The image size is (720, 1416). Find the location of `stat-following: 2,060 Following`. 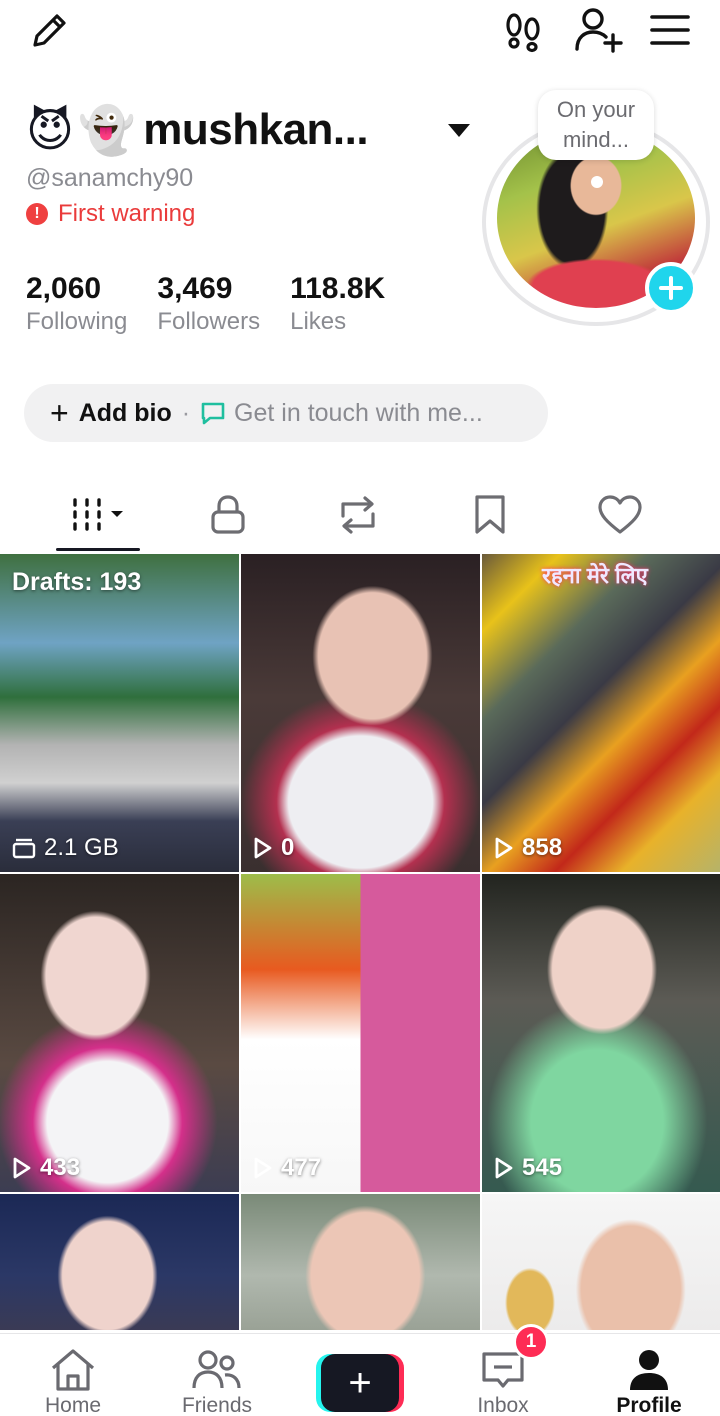

stat-following: 2,060 Following is located at coordinates (76, 305).